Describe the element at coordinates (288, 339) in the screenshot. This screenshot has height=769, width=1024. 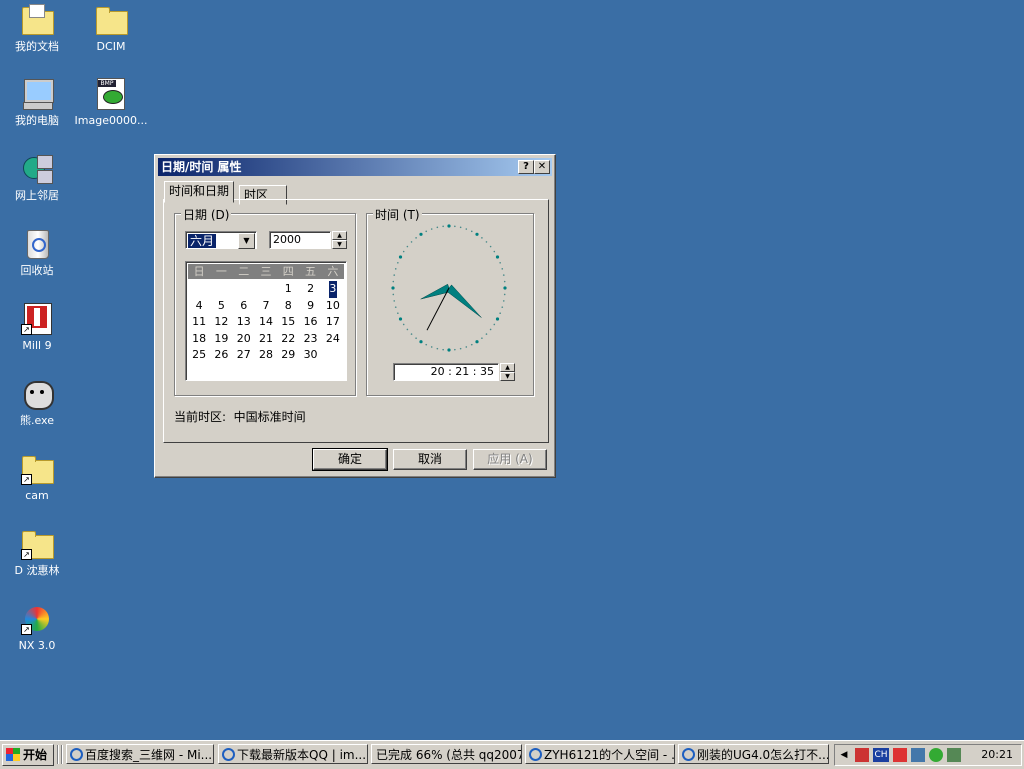
I see `calendar-day: 22` at that location.